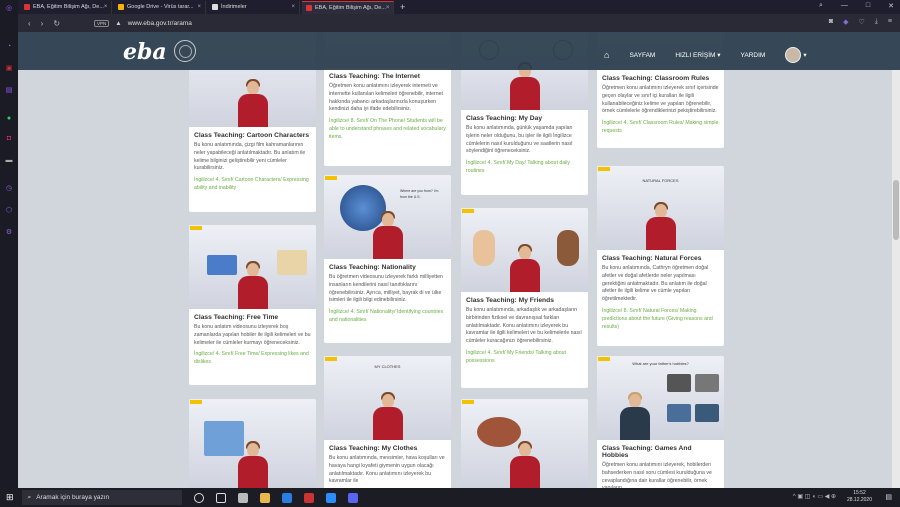 This screenshot has width=900, height=507. What do you see at coordinates (859, 497) in the screenshot?
I see `clock: 15:52 28.12.2020` at bounding box center [859, 497].